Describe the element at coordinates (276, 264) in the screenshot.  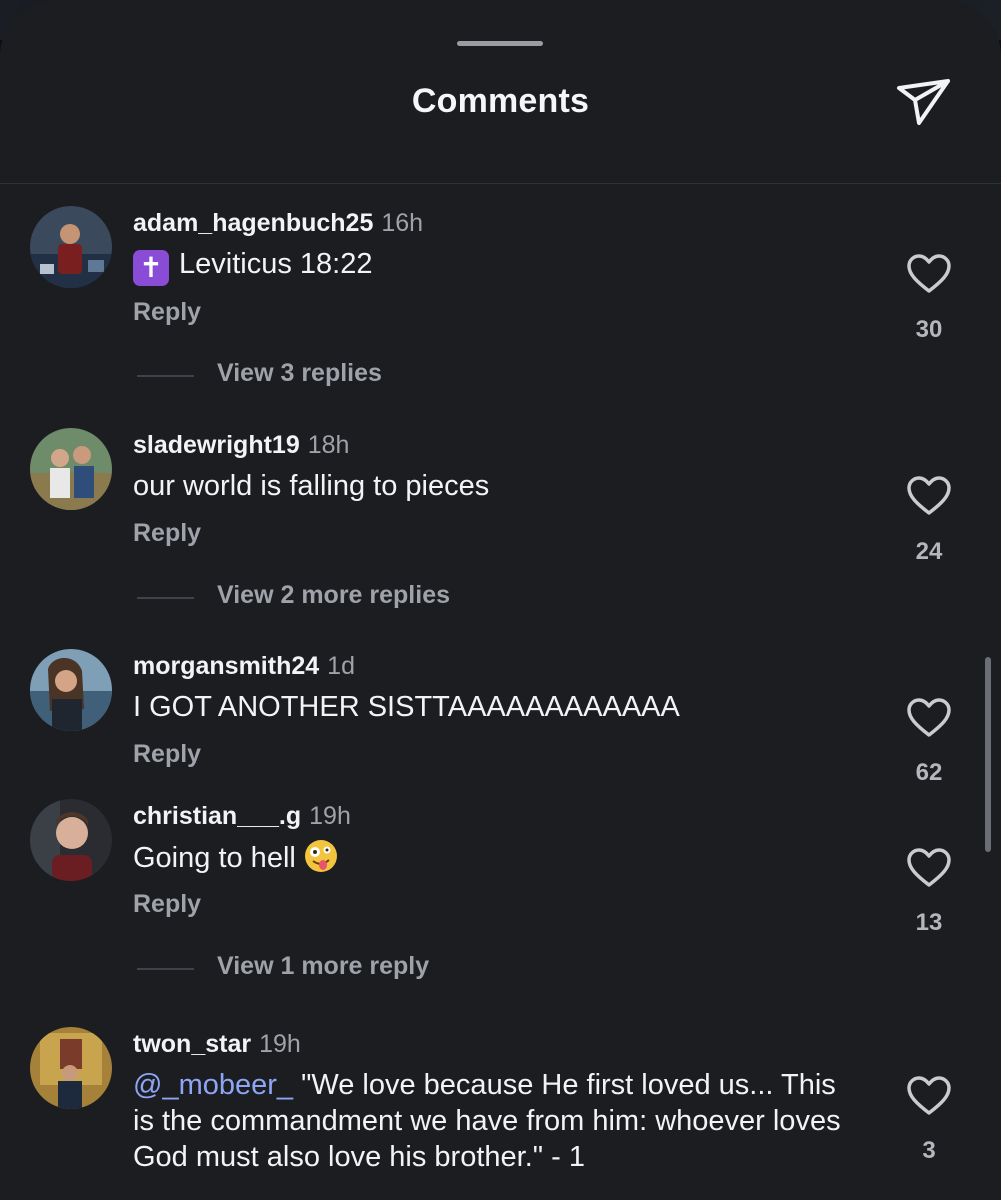
I see `comment-body: Leviticus 18:22` at that location.